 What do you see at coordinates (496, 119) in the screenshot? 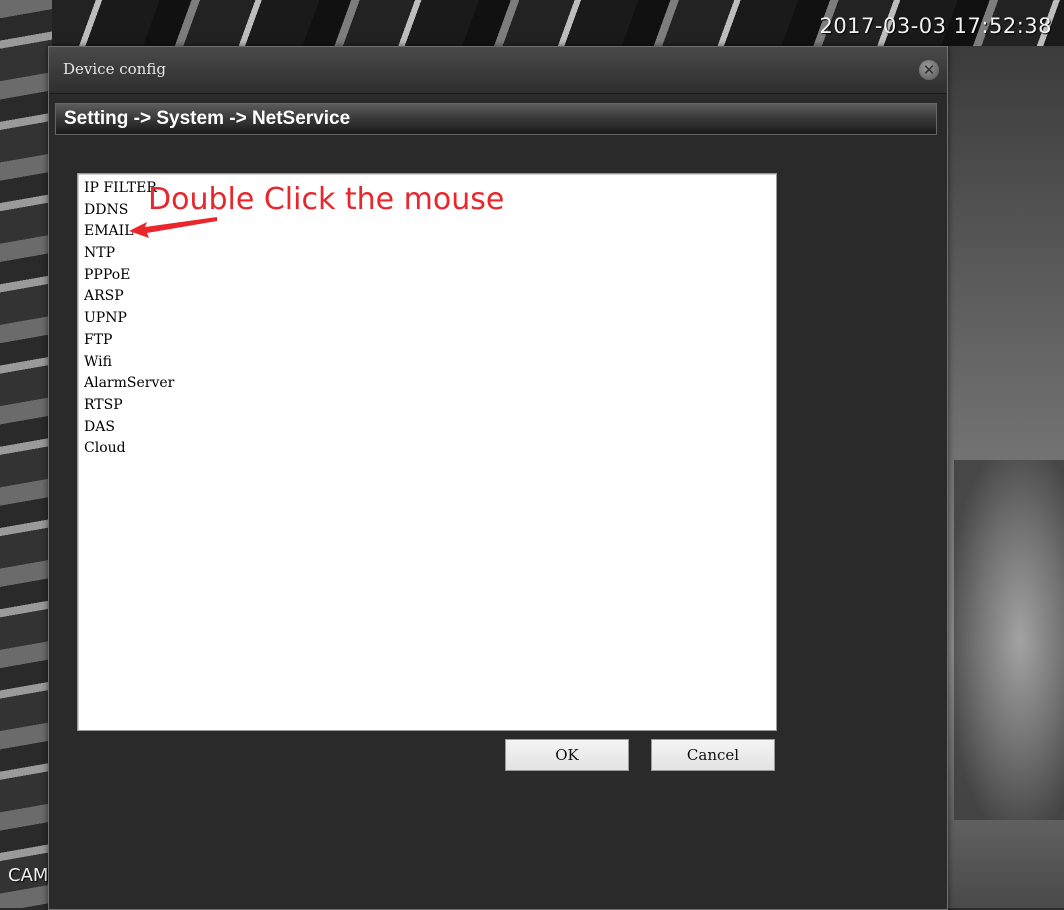
I see `breadcrumb-bar: Setting -> System -> NetService` at bounding box center [496, 119].